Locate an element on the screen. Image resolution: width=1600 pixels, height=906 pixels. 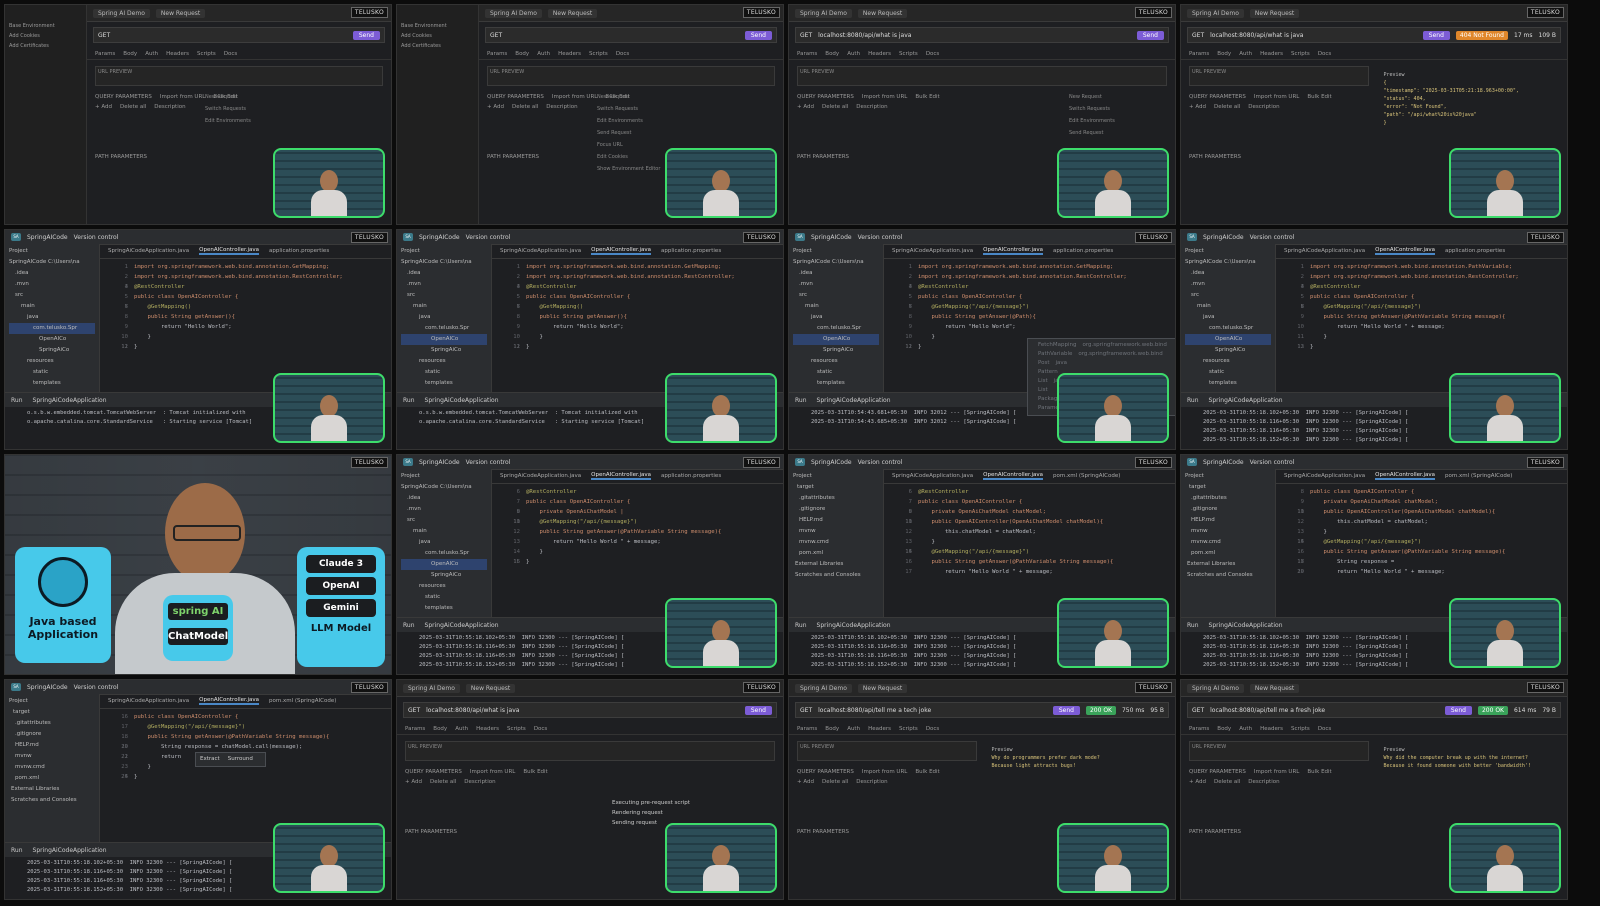
url-input: localhost:8080/api/tell me a tech joke is located at coordinates (874, 710).